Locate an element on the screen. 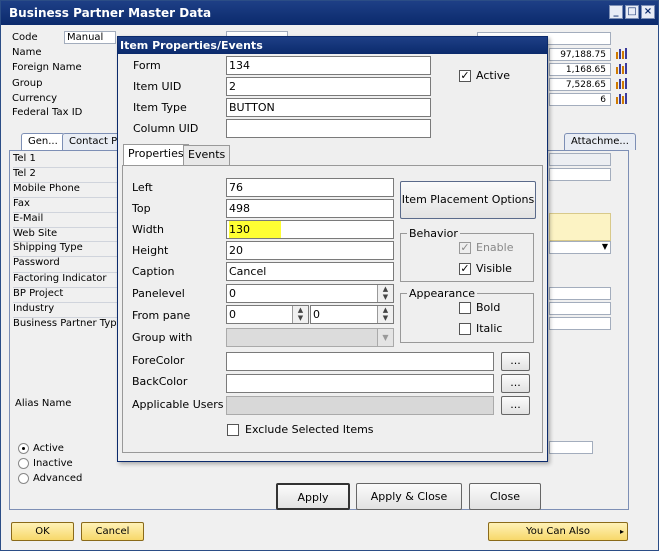  code-series-select: Manual is located at coordinates (90, 37).